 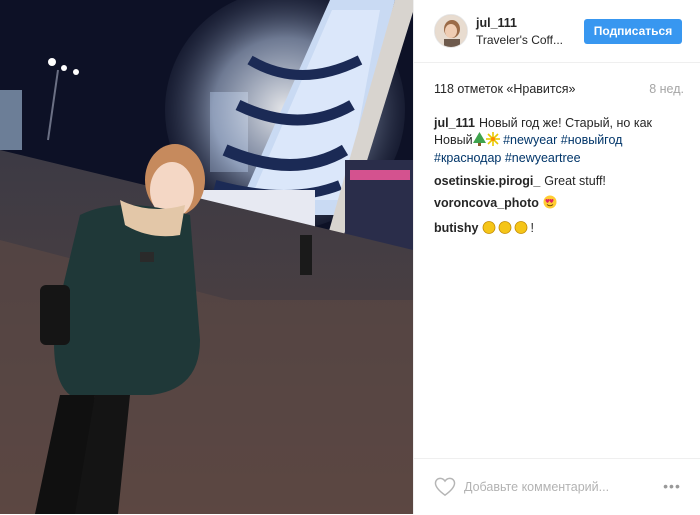 I want to click on comment-username: voroncova_photo, so click(x=486, y=203).